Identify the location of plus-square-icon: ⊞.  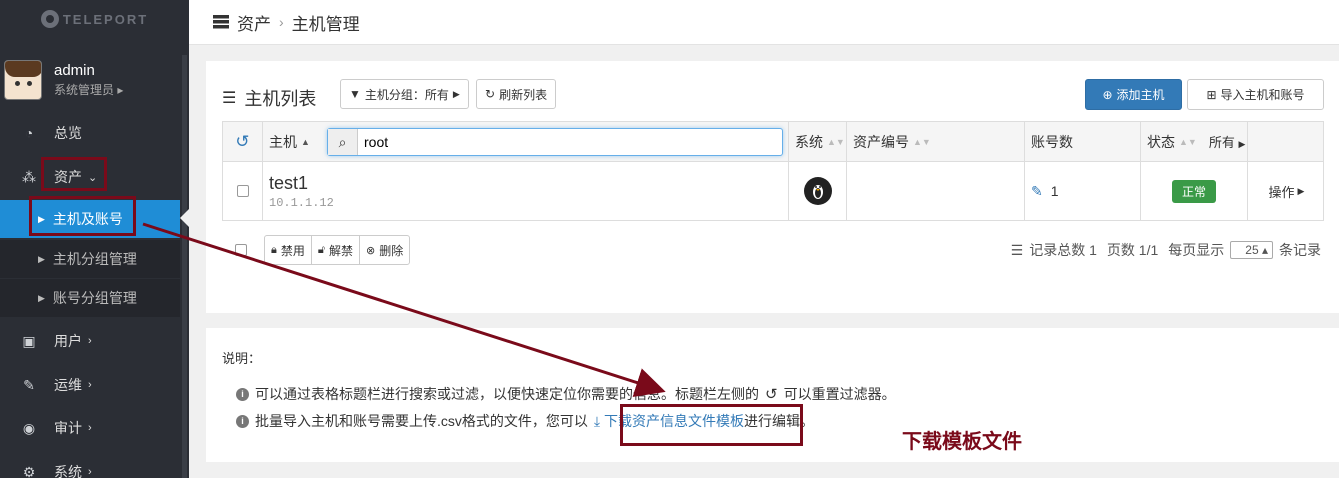
(1211, 94).